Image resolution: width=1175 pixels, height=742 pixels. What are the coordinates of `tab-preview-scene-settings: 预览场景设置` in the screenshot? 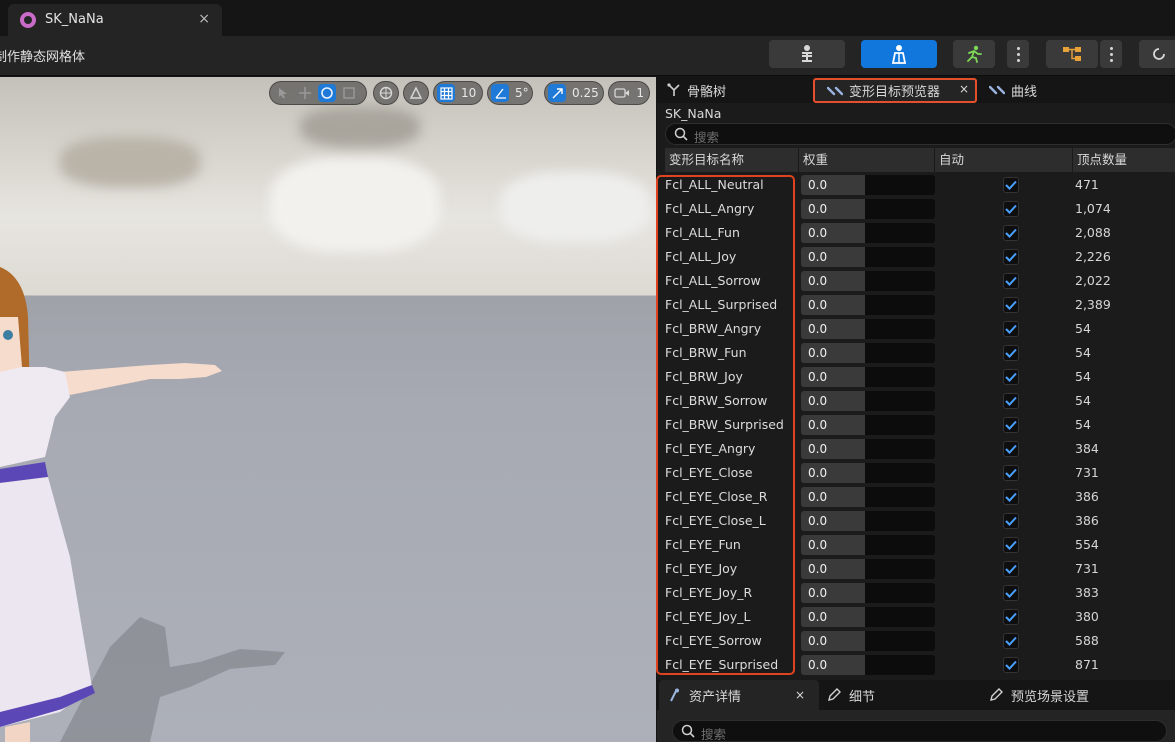 It's located at (1039, 695).